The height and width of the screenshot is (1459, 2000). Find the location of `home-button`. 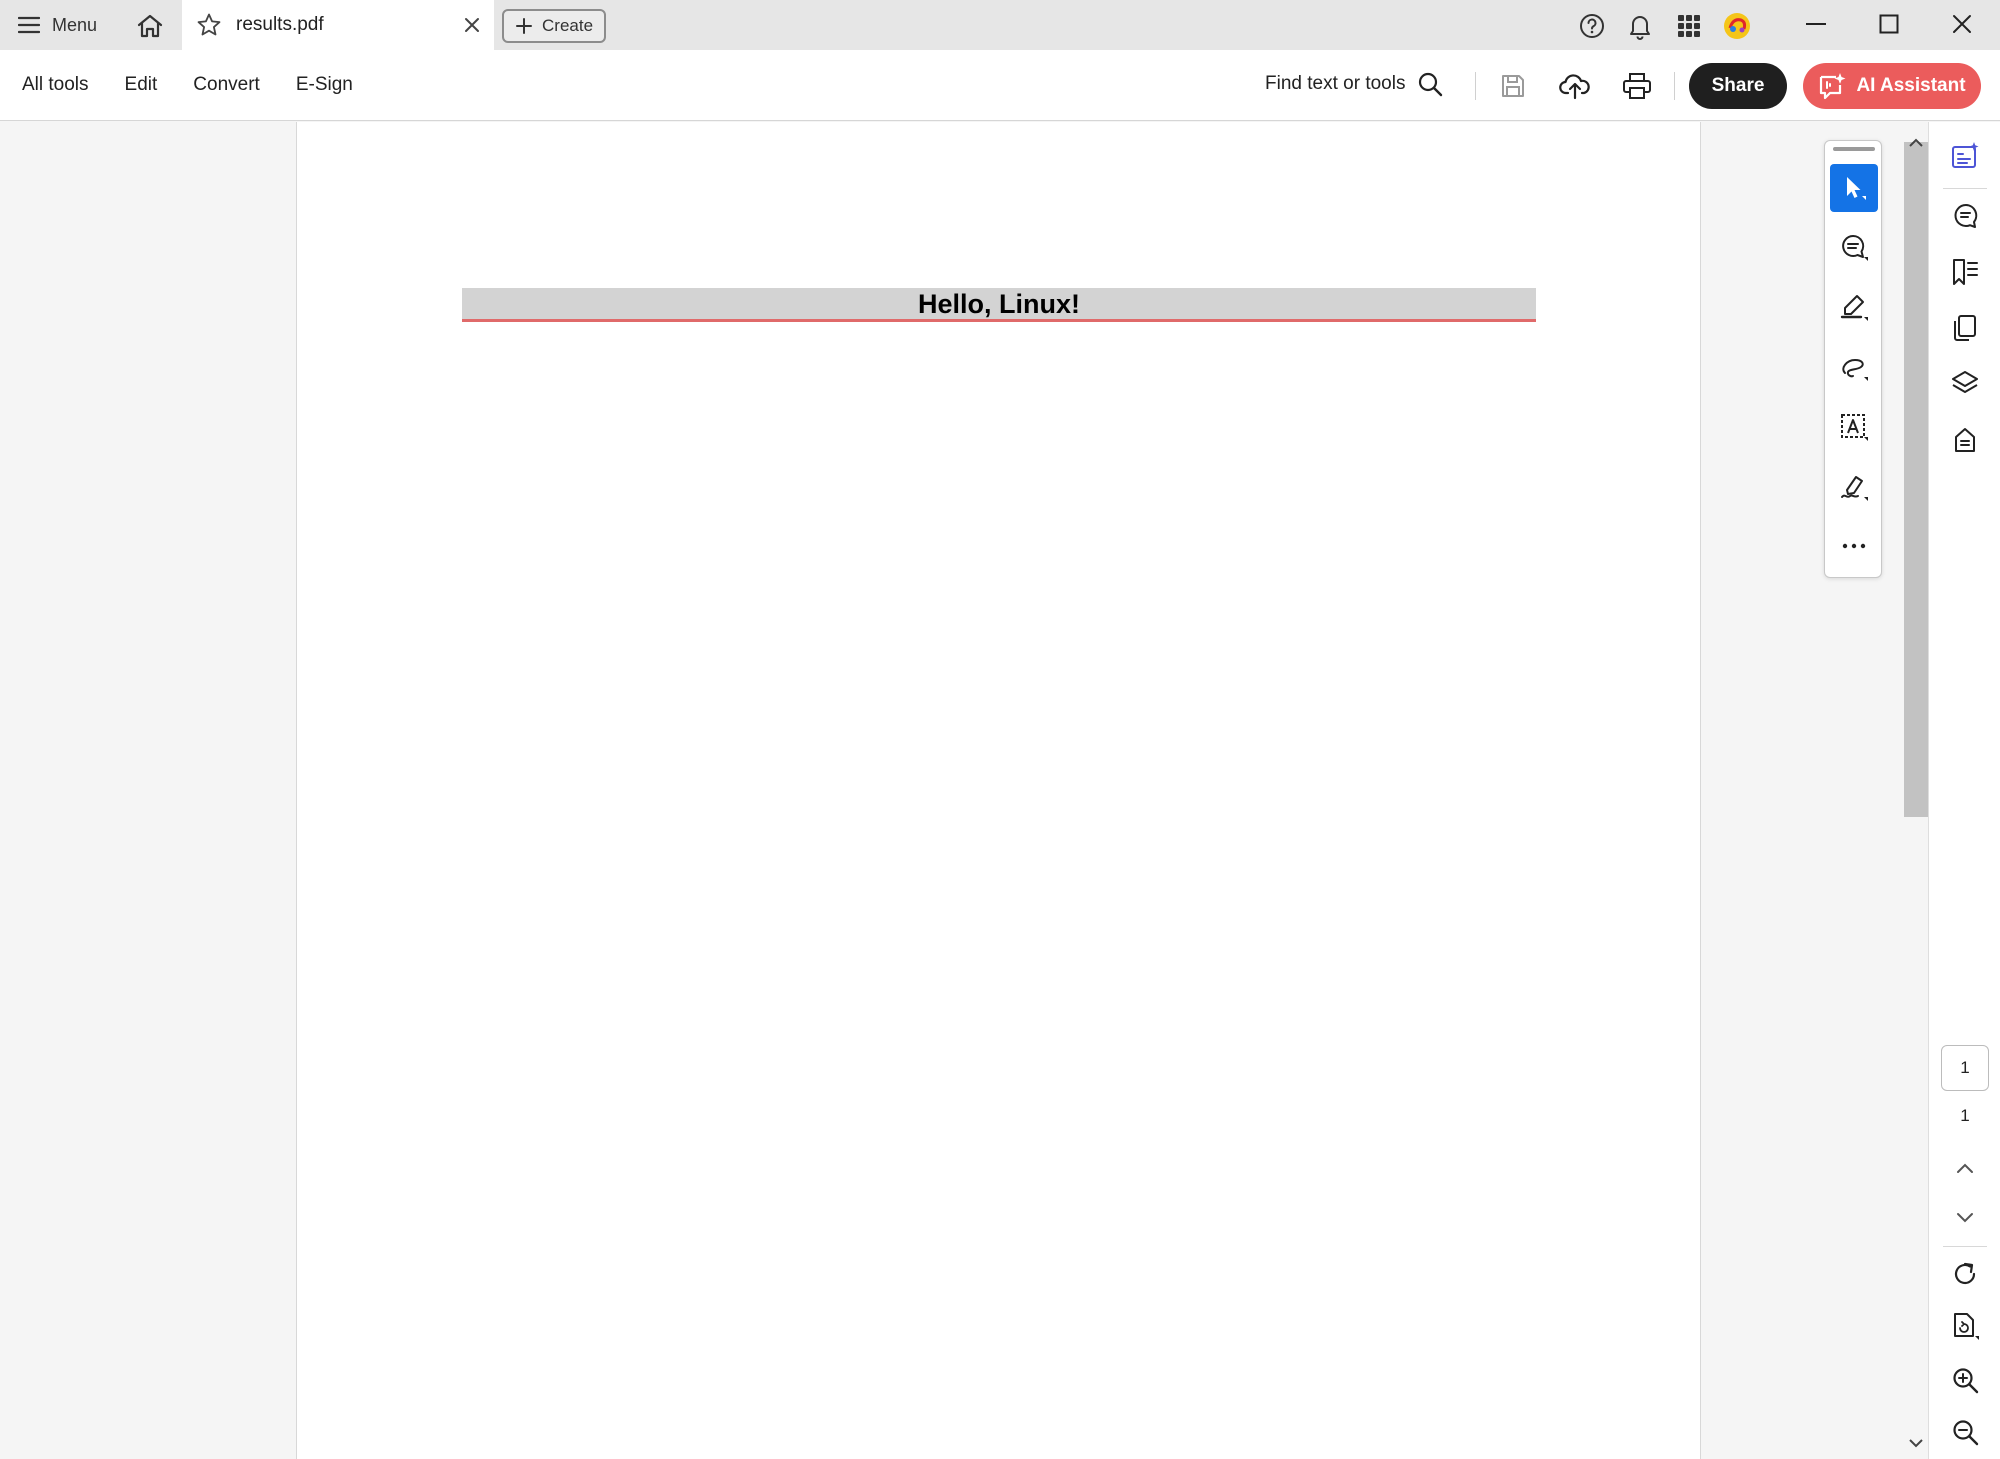

home-button is located at coordinates (150, 26).